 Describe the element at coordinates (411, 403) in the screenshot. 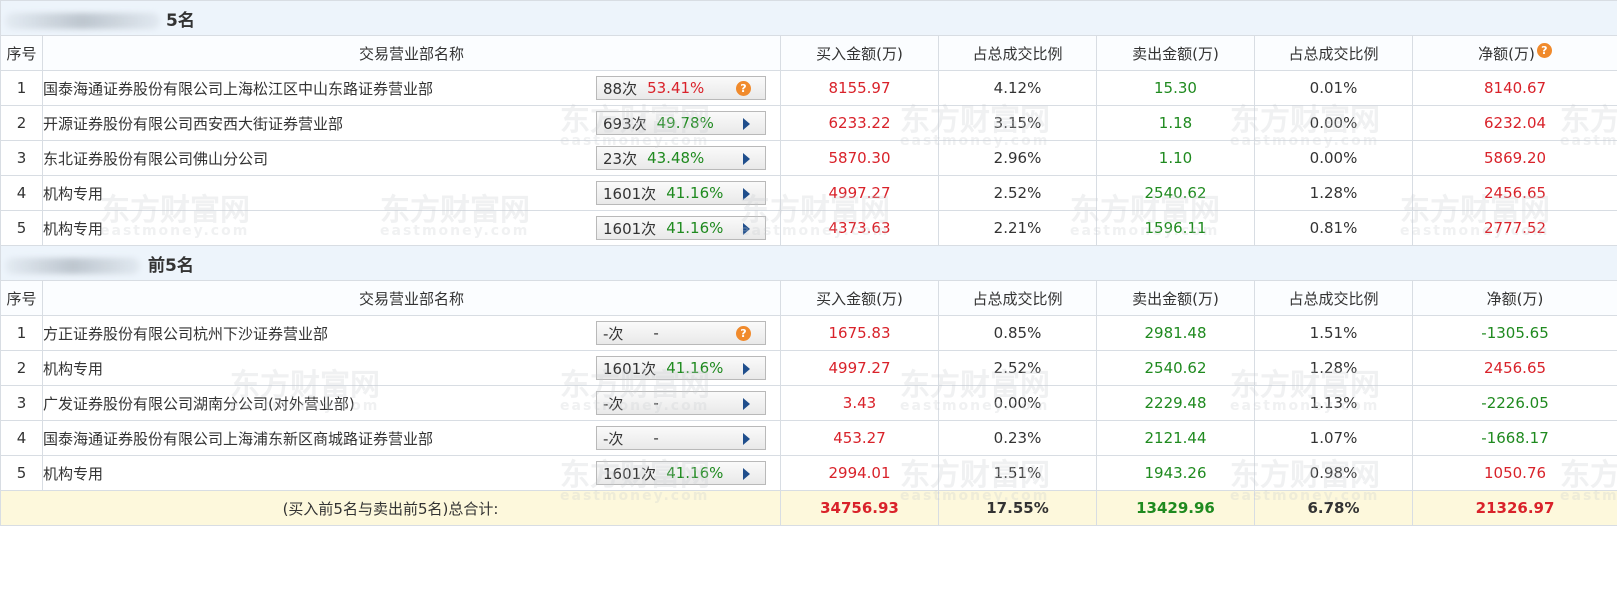

I see `row-dept-inner: 广发证券股份有限公司湖南分公司(对外营业部) -次 -` at that location.